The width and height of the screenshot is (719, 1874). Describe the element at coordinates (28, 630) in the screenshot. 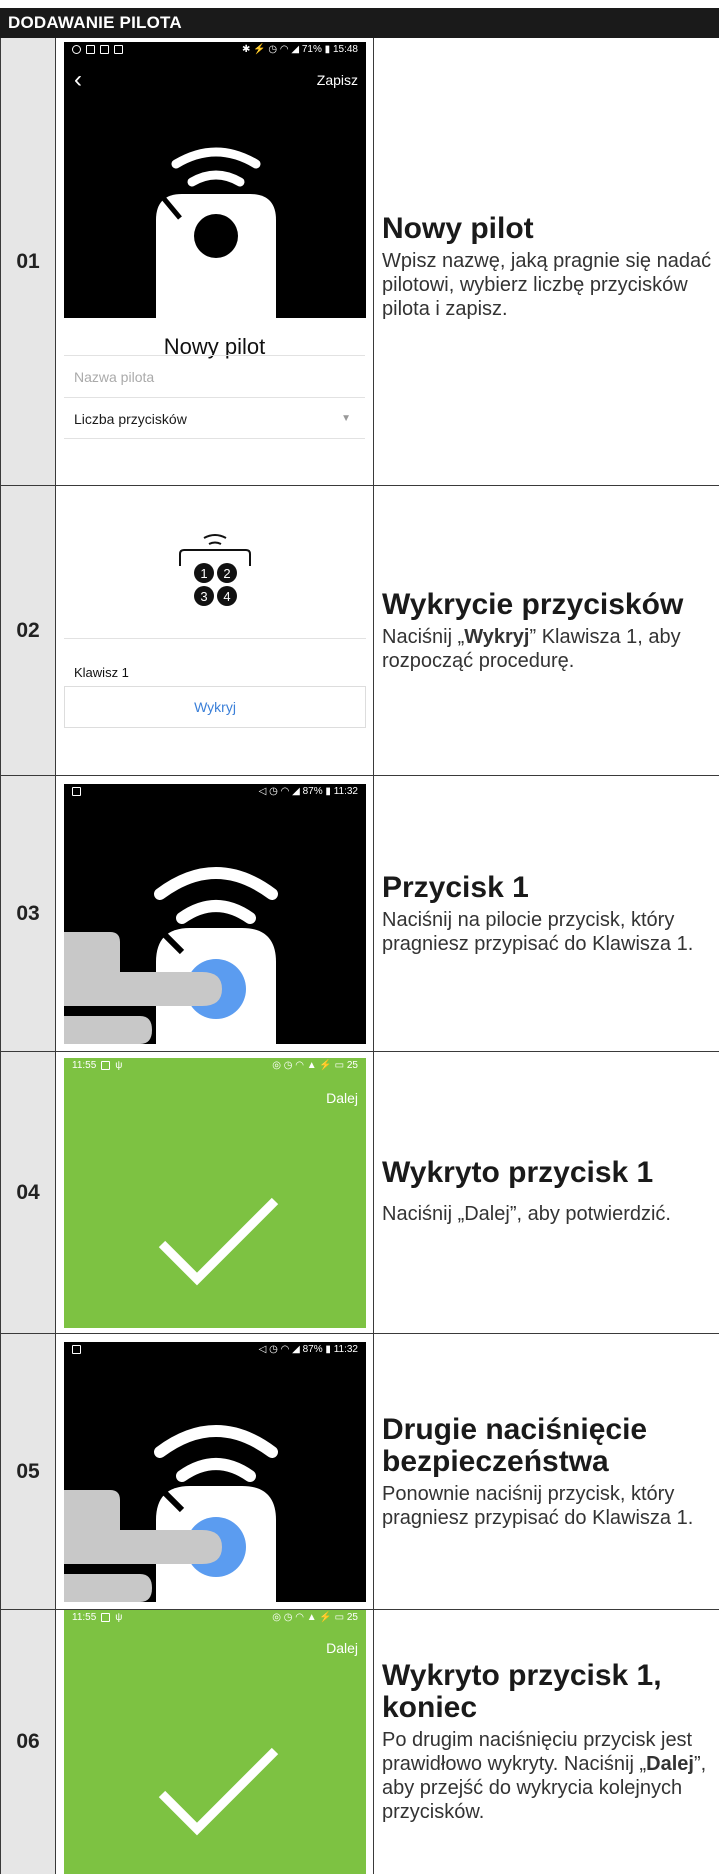

I see `step-number: 02` at that location.